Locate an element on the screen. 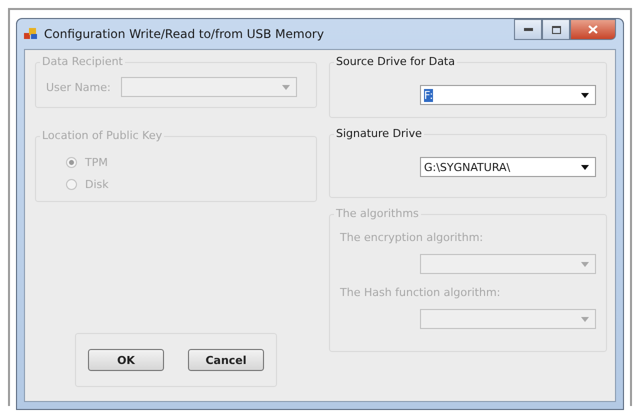 The width and height of the screenshot is (638, 414). maximize-button is located at coordinates (556, 29).